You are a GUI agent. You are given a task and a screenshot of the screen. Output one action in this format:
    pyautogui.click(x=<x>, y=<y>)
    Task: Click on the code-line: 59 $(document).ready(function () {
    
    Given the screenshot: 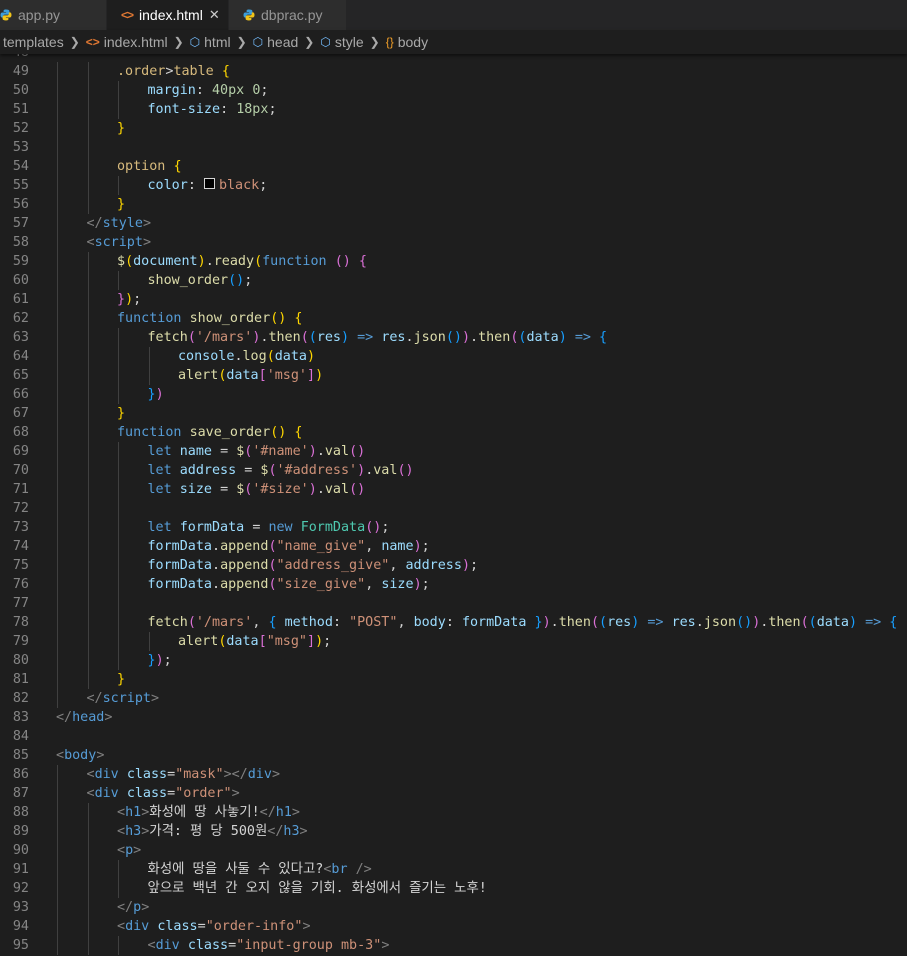 What is the action you would take?
    pyautogui.click(x=453, y=261)
    